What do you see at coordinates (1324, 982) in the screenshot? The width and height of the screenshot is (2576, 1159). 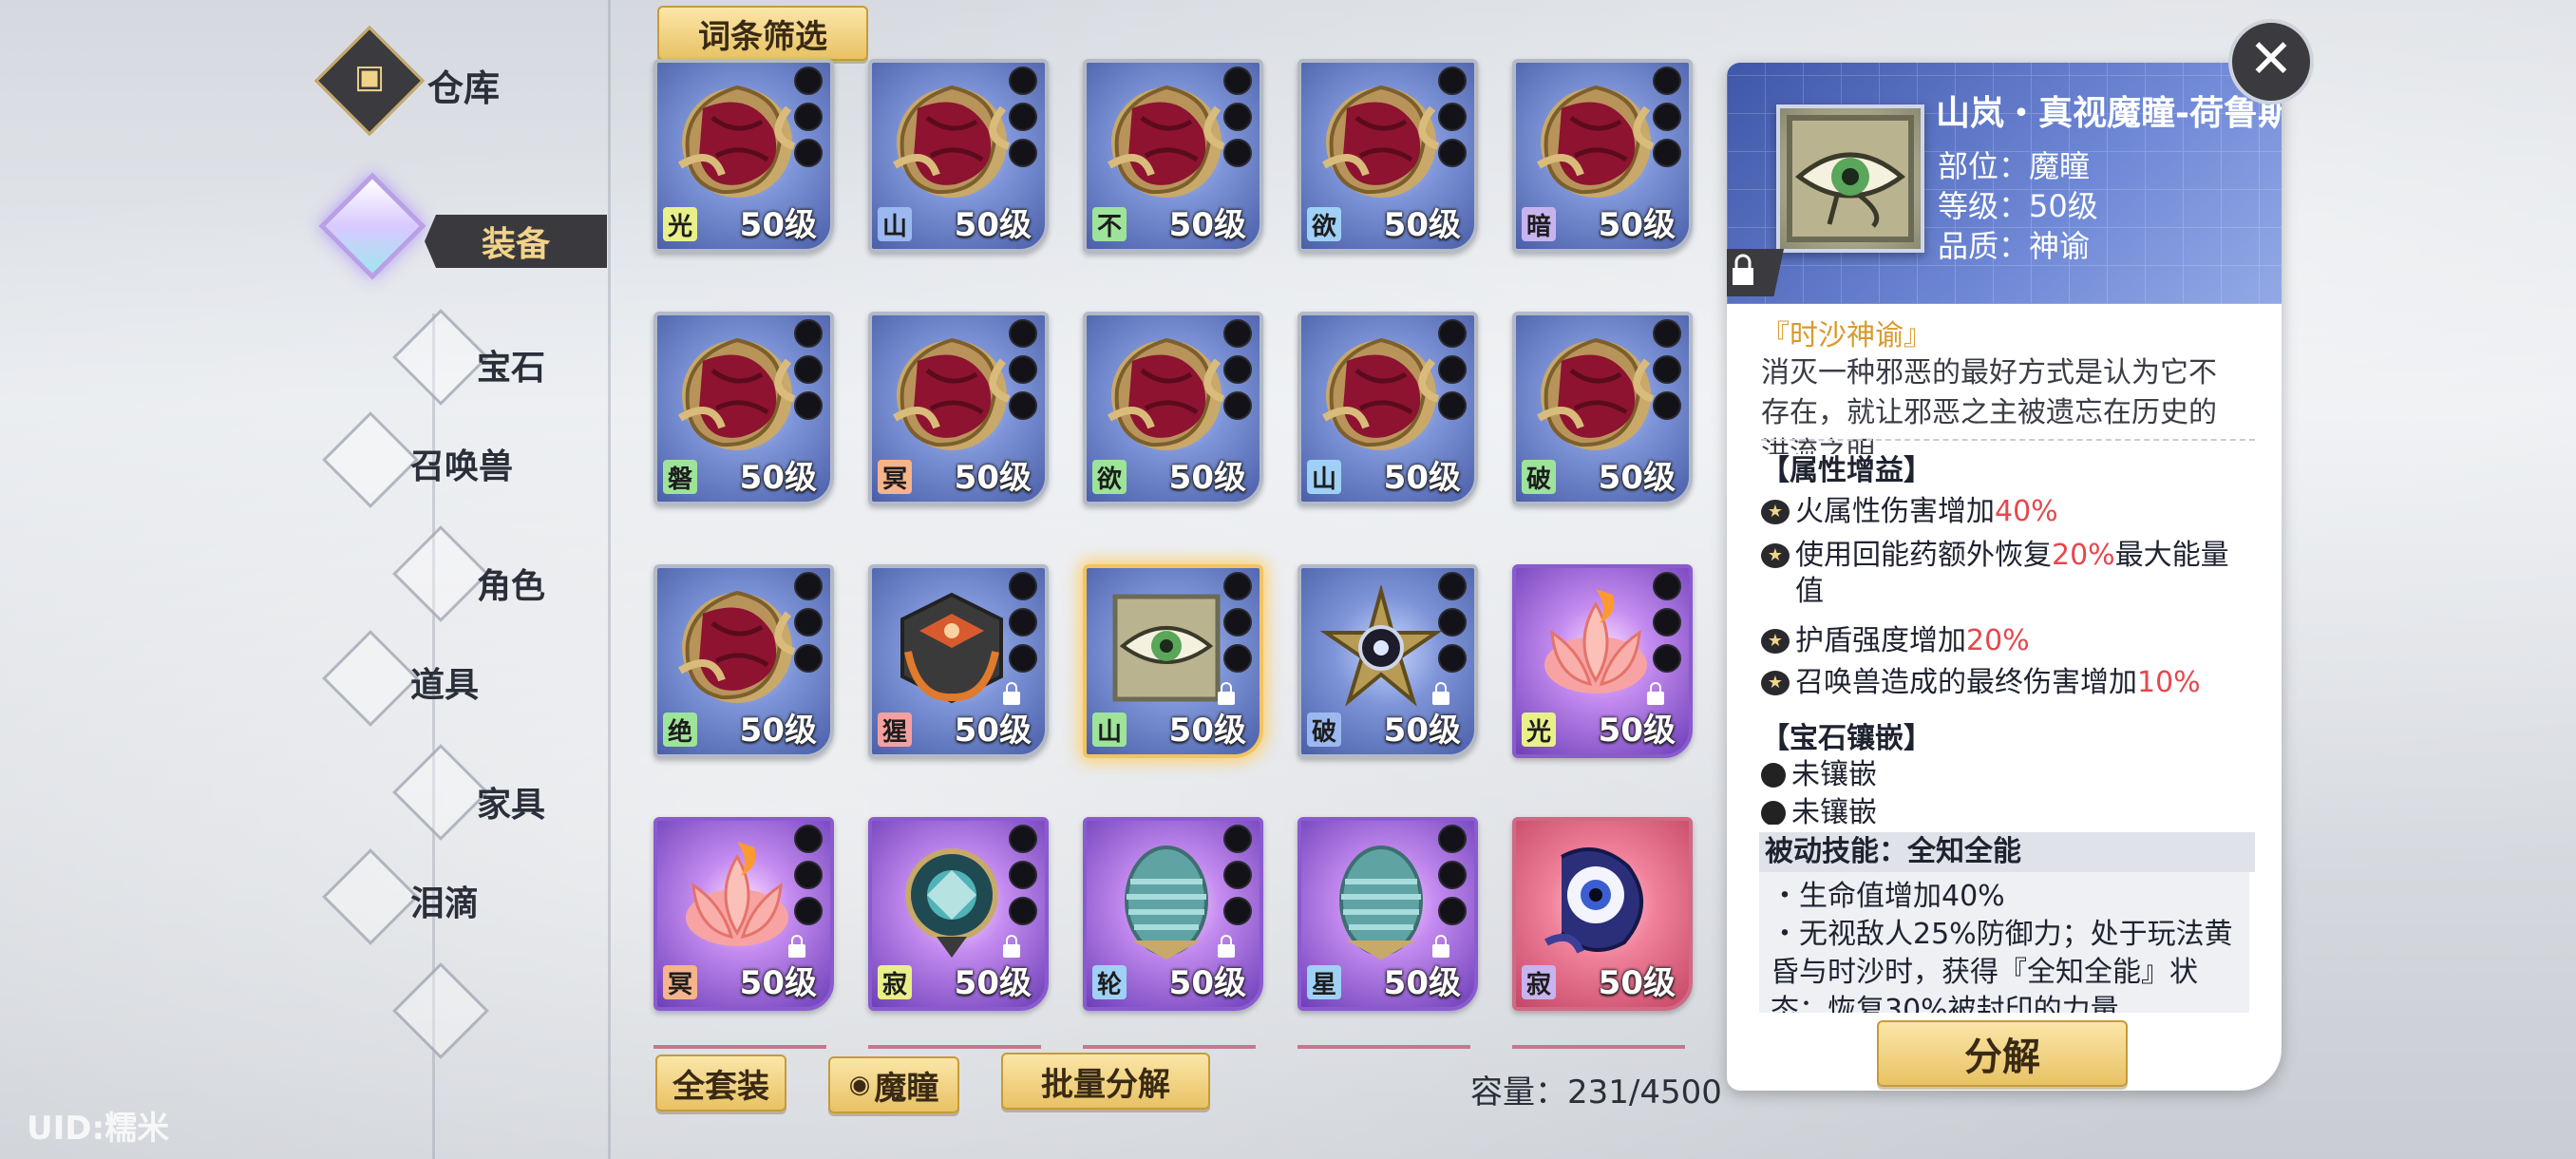 I see `element-tag: 星` at bounding box center [1324, 982].